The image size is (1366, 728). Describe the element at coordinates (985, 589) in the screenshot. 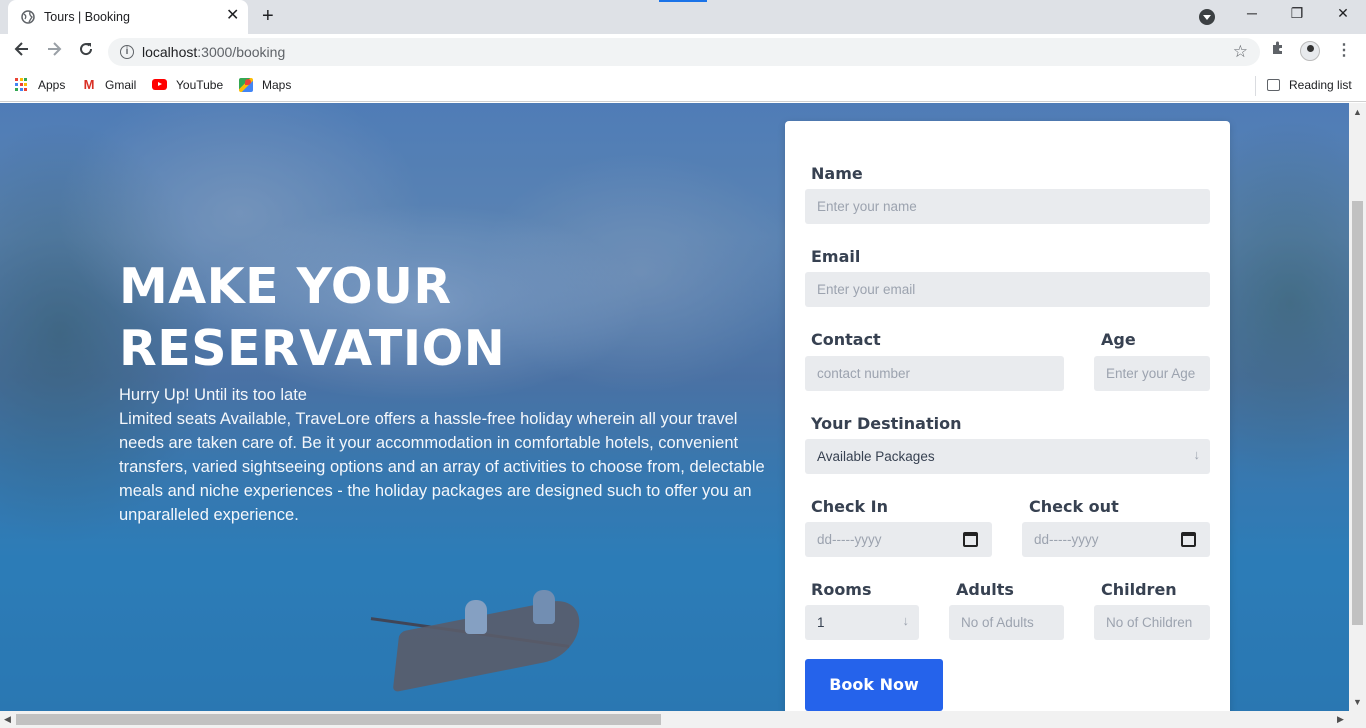

I see `adults-label: Adults` at that location.